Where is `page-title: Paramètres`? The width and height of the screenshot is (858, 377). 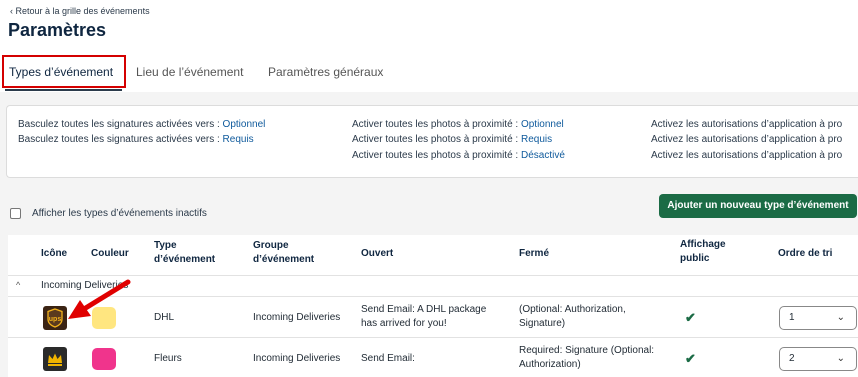 page-title: Paramètres is located at coordinates (57, 30).